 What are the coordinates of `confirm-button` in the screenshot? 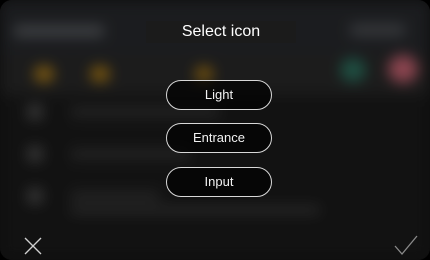 It's located at (405, 245).